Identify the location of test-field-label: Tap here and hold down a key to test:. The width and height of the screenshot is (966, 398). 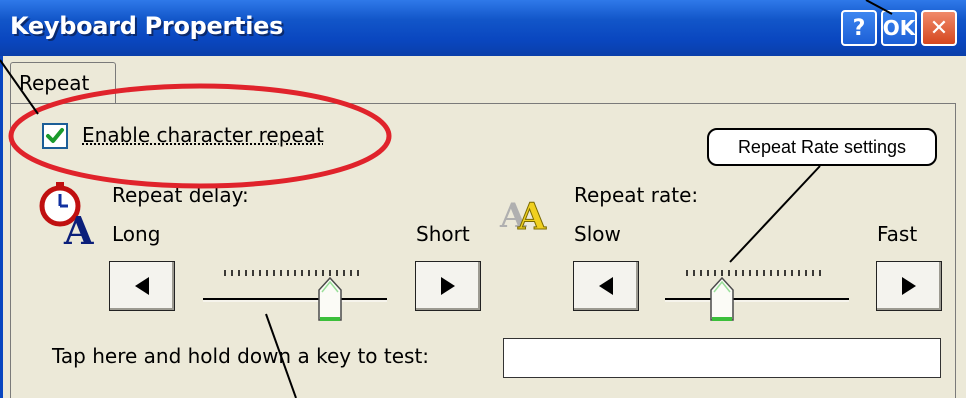
(241, 356).